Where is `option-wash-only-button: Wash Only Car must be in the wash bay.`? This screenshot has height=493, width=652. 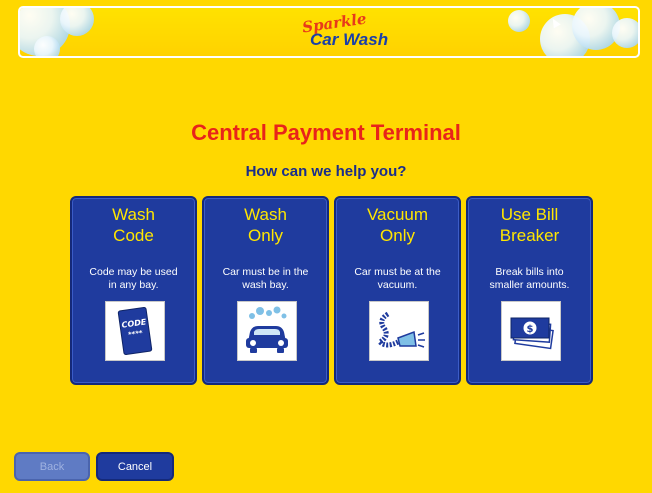 option-wash-only-button: Wash Only Car must be in the wash bay. is located at coordinates (265, 290).